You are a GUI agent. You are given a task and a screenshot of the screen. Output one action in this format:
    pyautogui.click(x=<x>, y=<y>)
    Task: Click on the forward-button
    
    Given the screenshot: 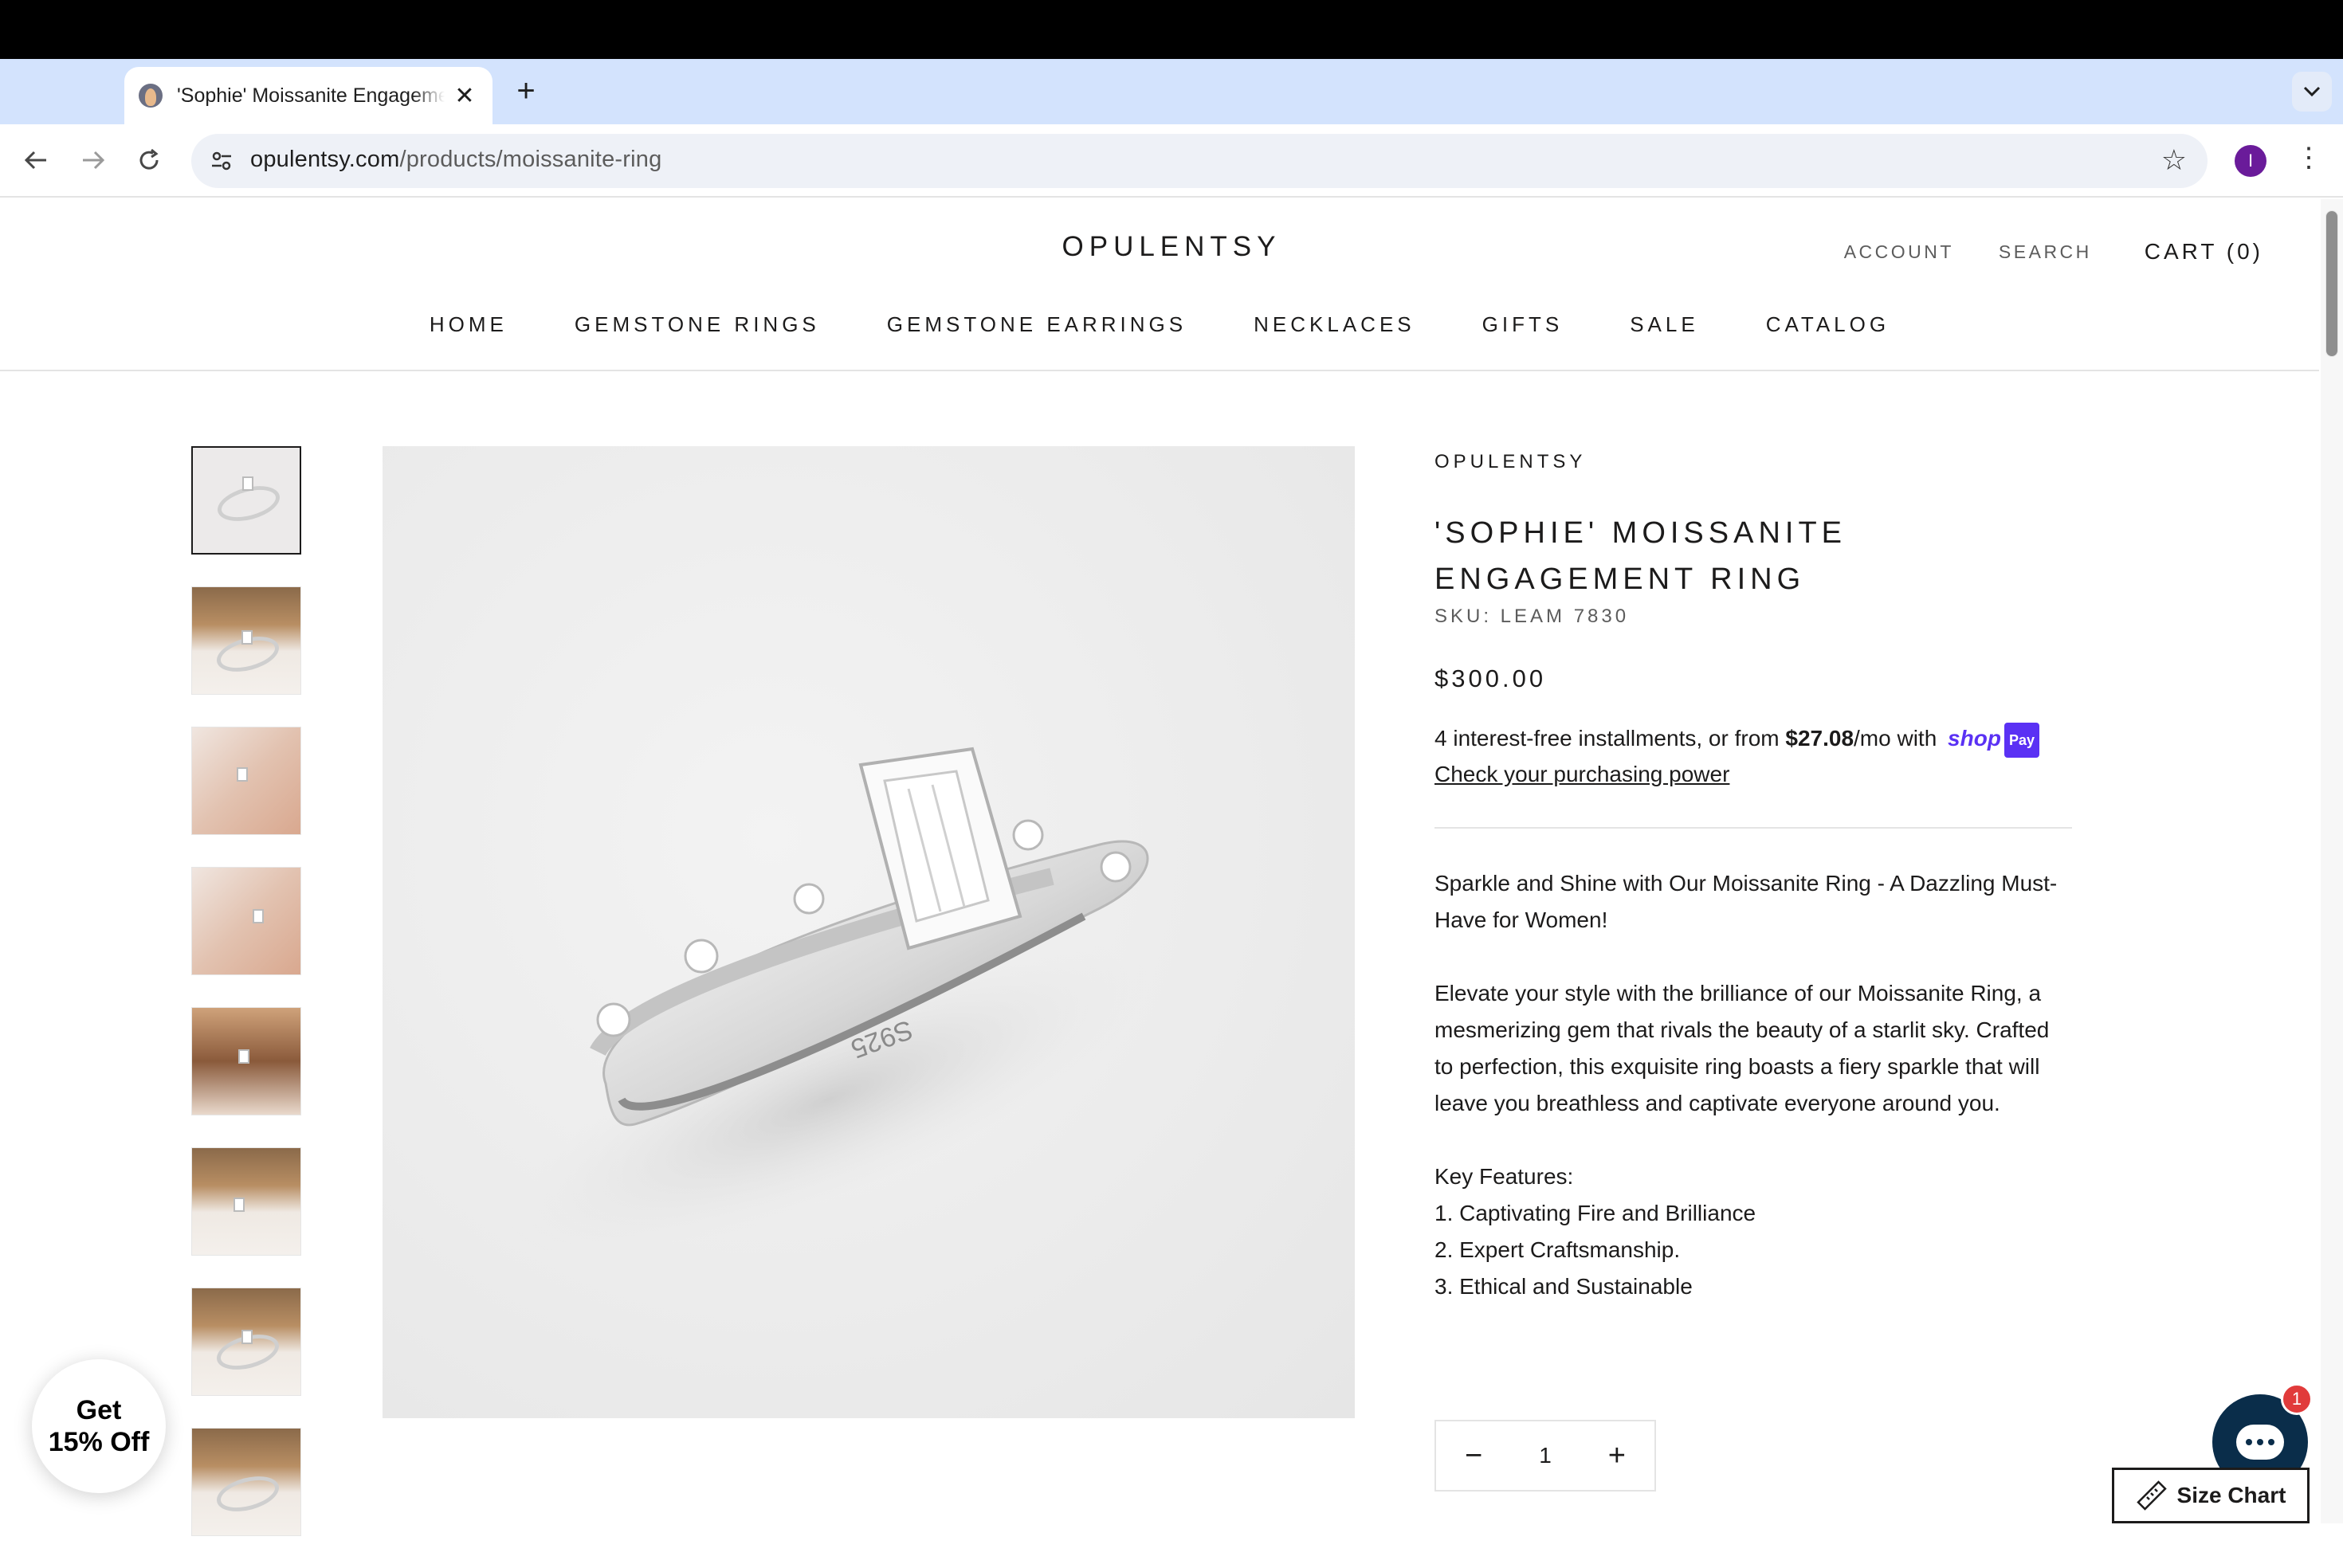 What is the action you would take?
    pyautogui.click(x=93, y=160)
    